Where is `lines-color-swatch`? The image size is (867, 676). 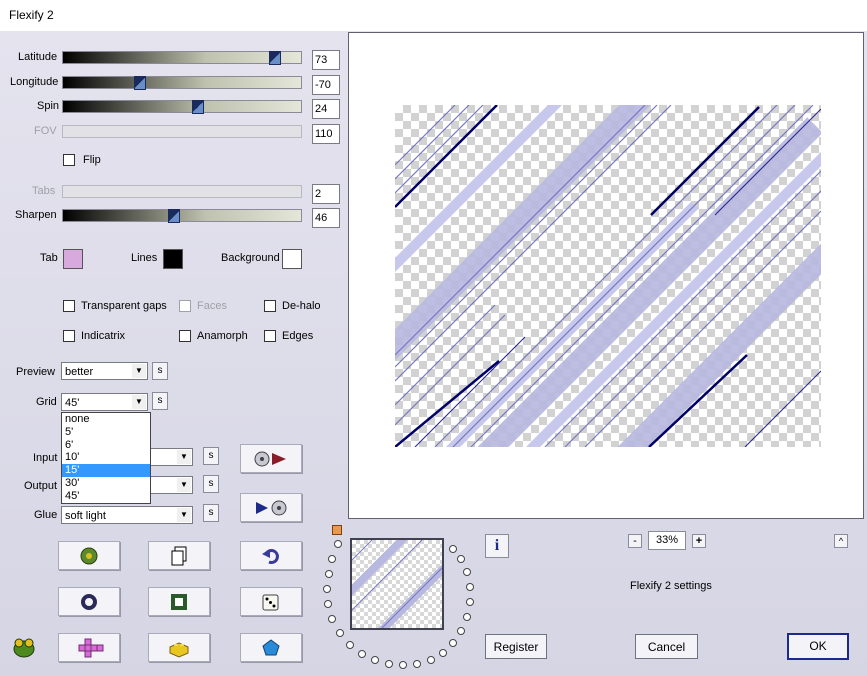 lines-color-swatch is located at coordinates (173, 259).